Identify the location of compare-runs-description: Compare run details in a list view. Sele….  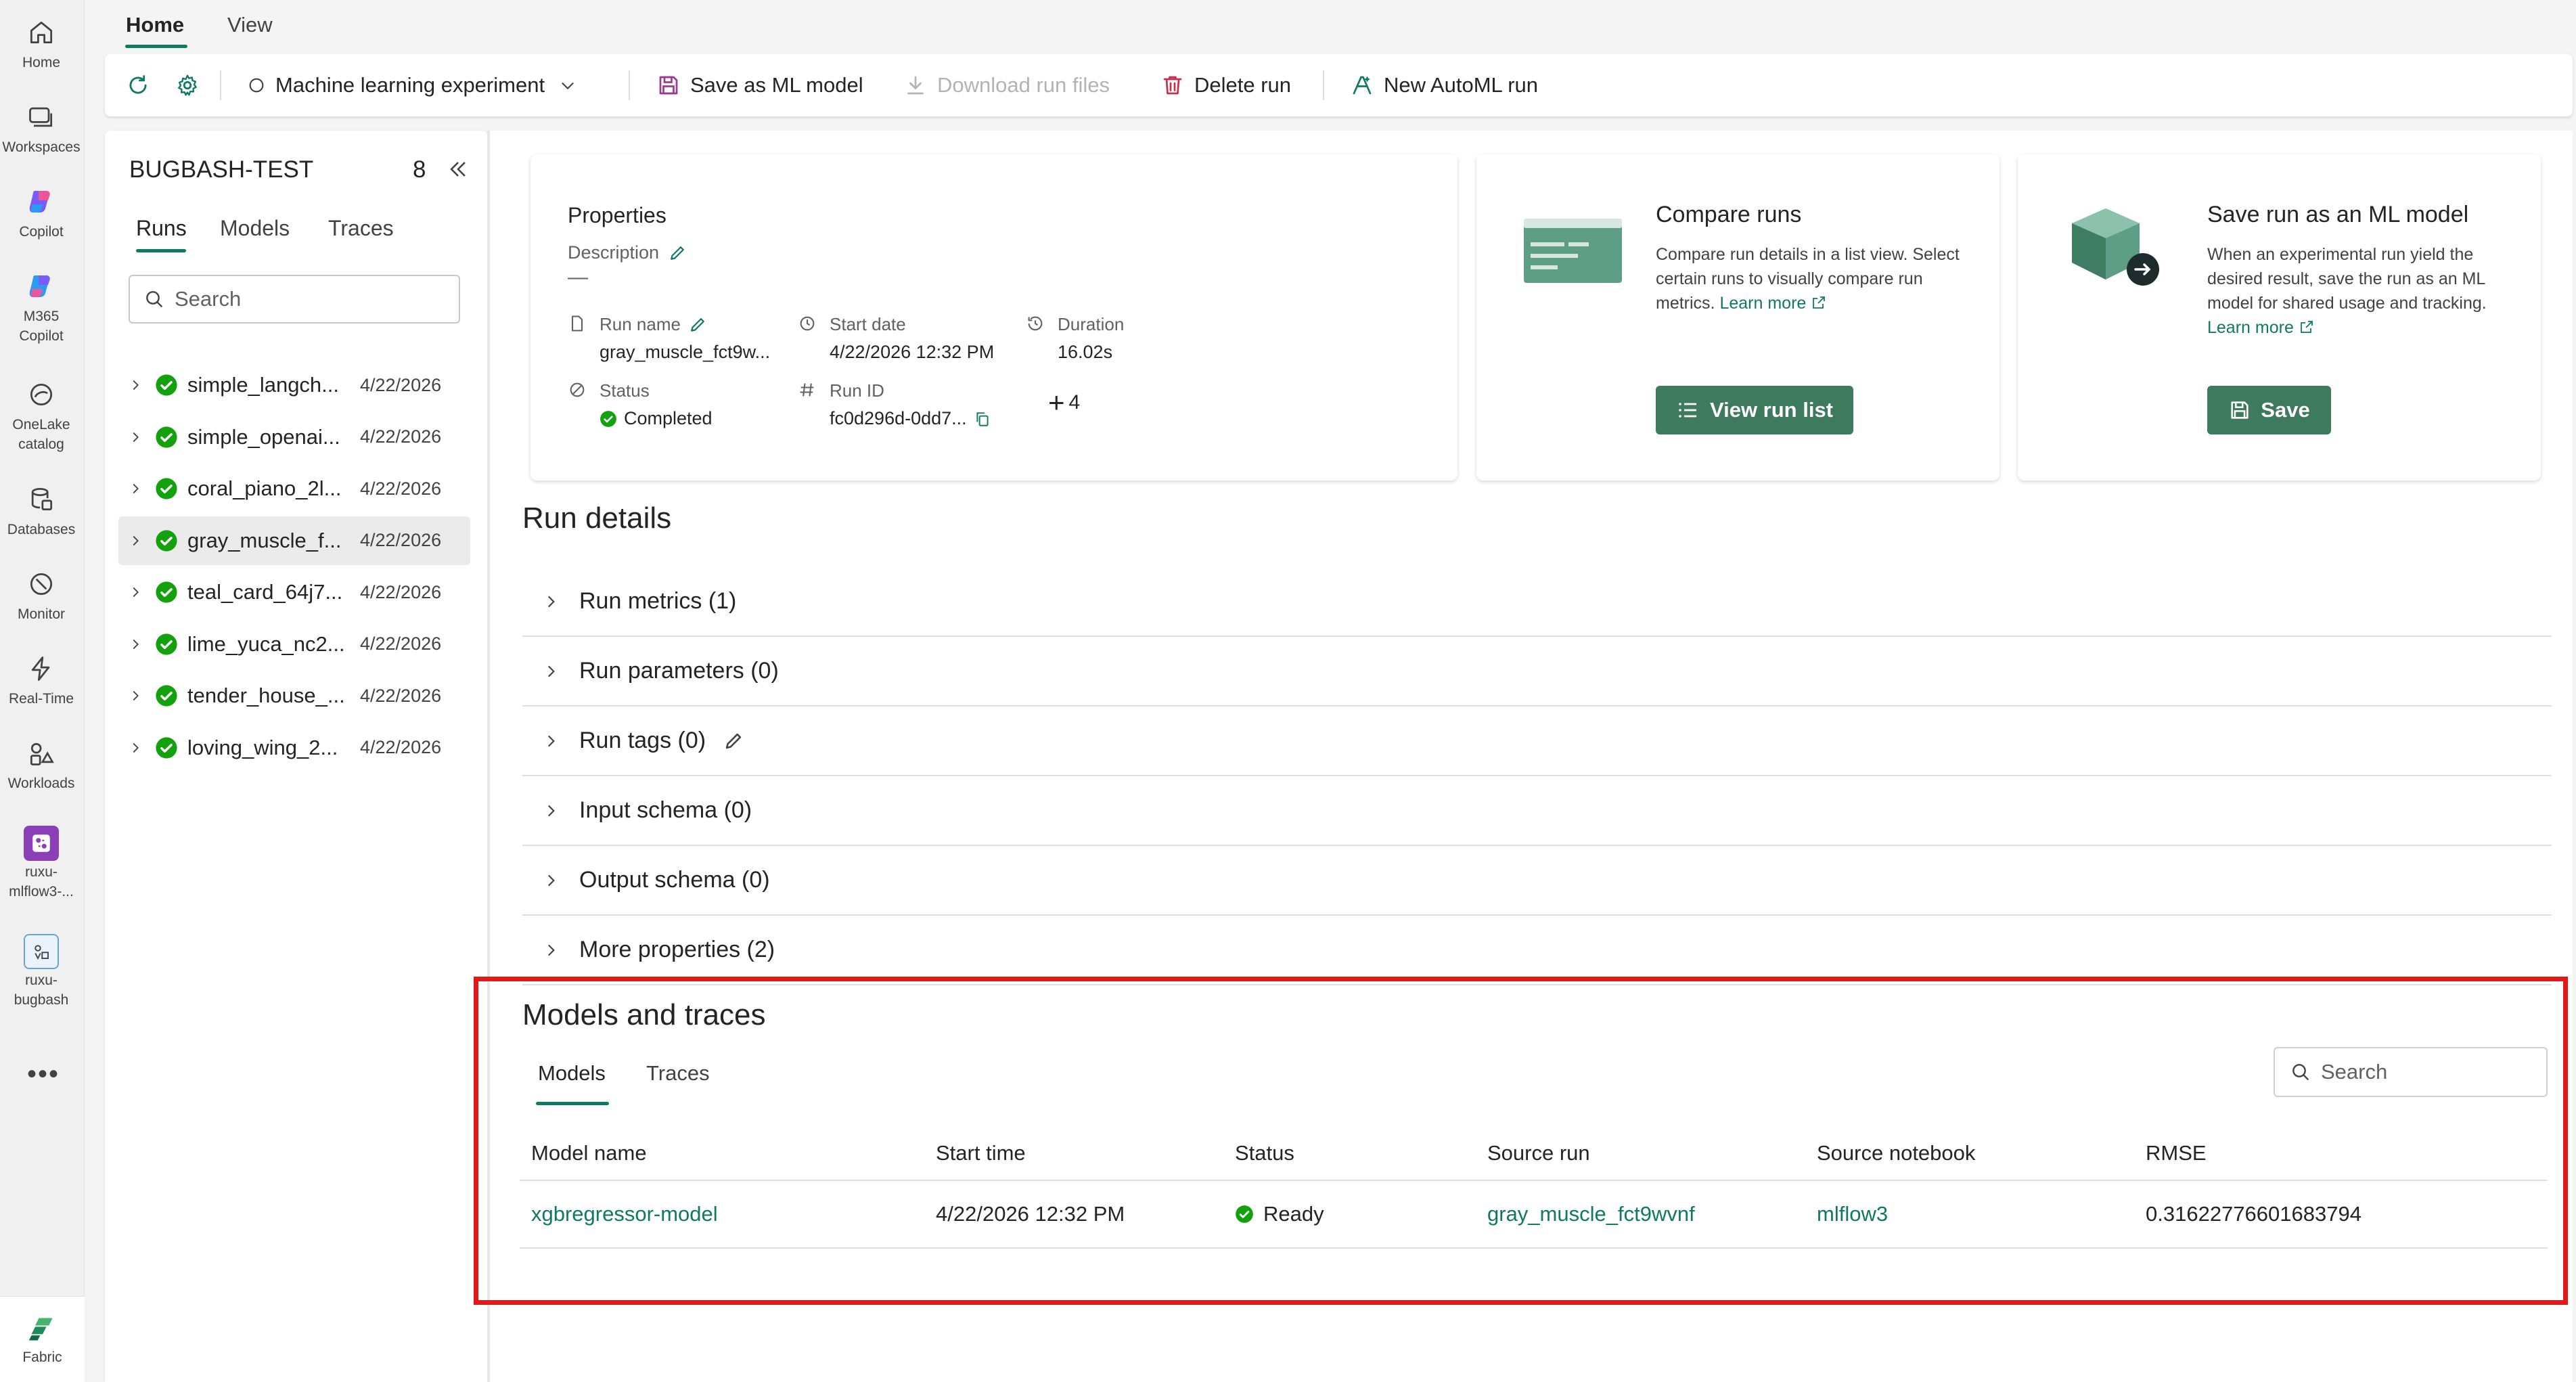
(1808, 279).